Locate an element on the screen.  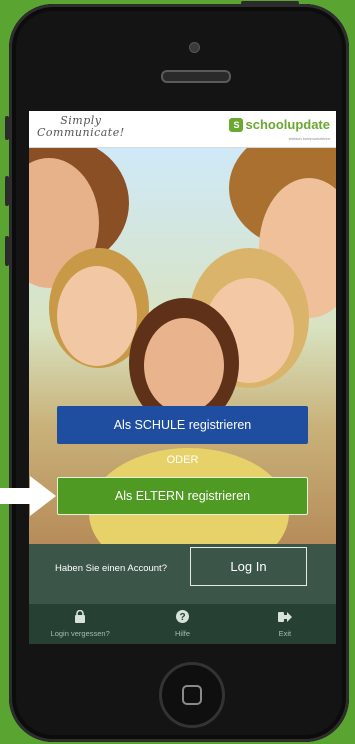
nav-label: Hilfe is located at coordinates (182, 633).